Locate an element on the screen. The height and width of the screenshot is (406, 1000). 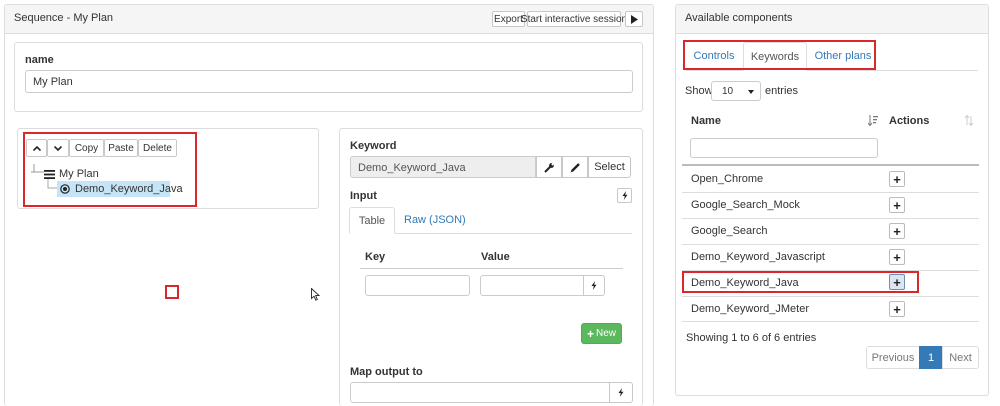
component-name: Google_Search_Mock is located at coordinates (745, 205).